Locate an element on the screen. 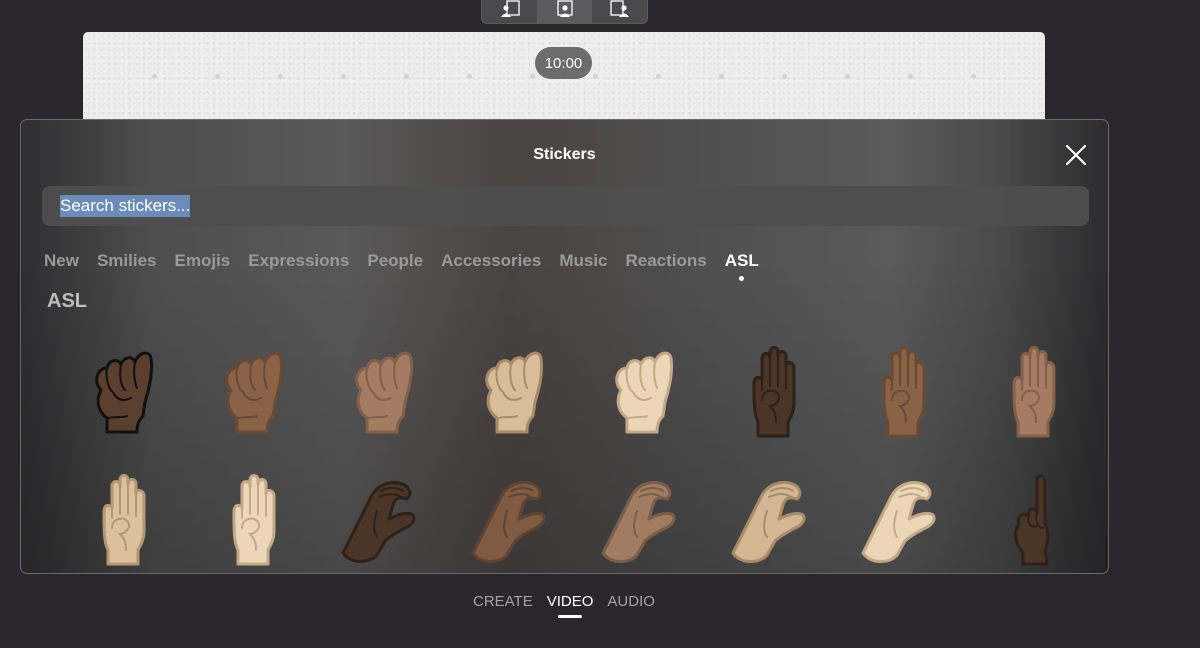 The width and height of the screenshot is (1200, 648). mode-create: CREATE is located at coordinates (503, 601).